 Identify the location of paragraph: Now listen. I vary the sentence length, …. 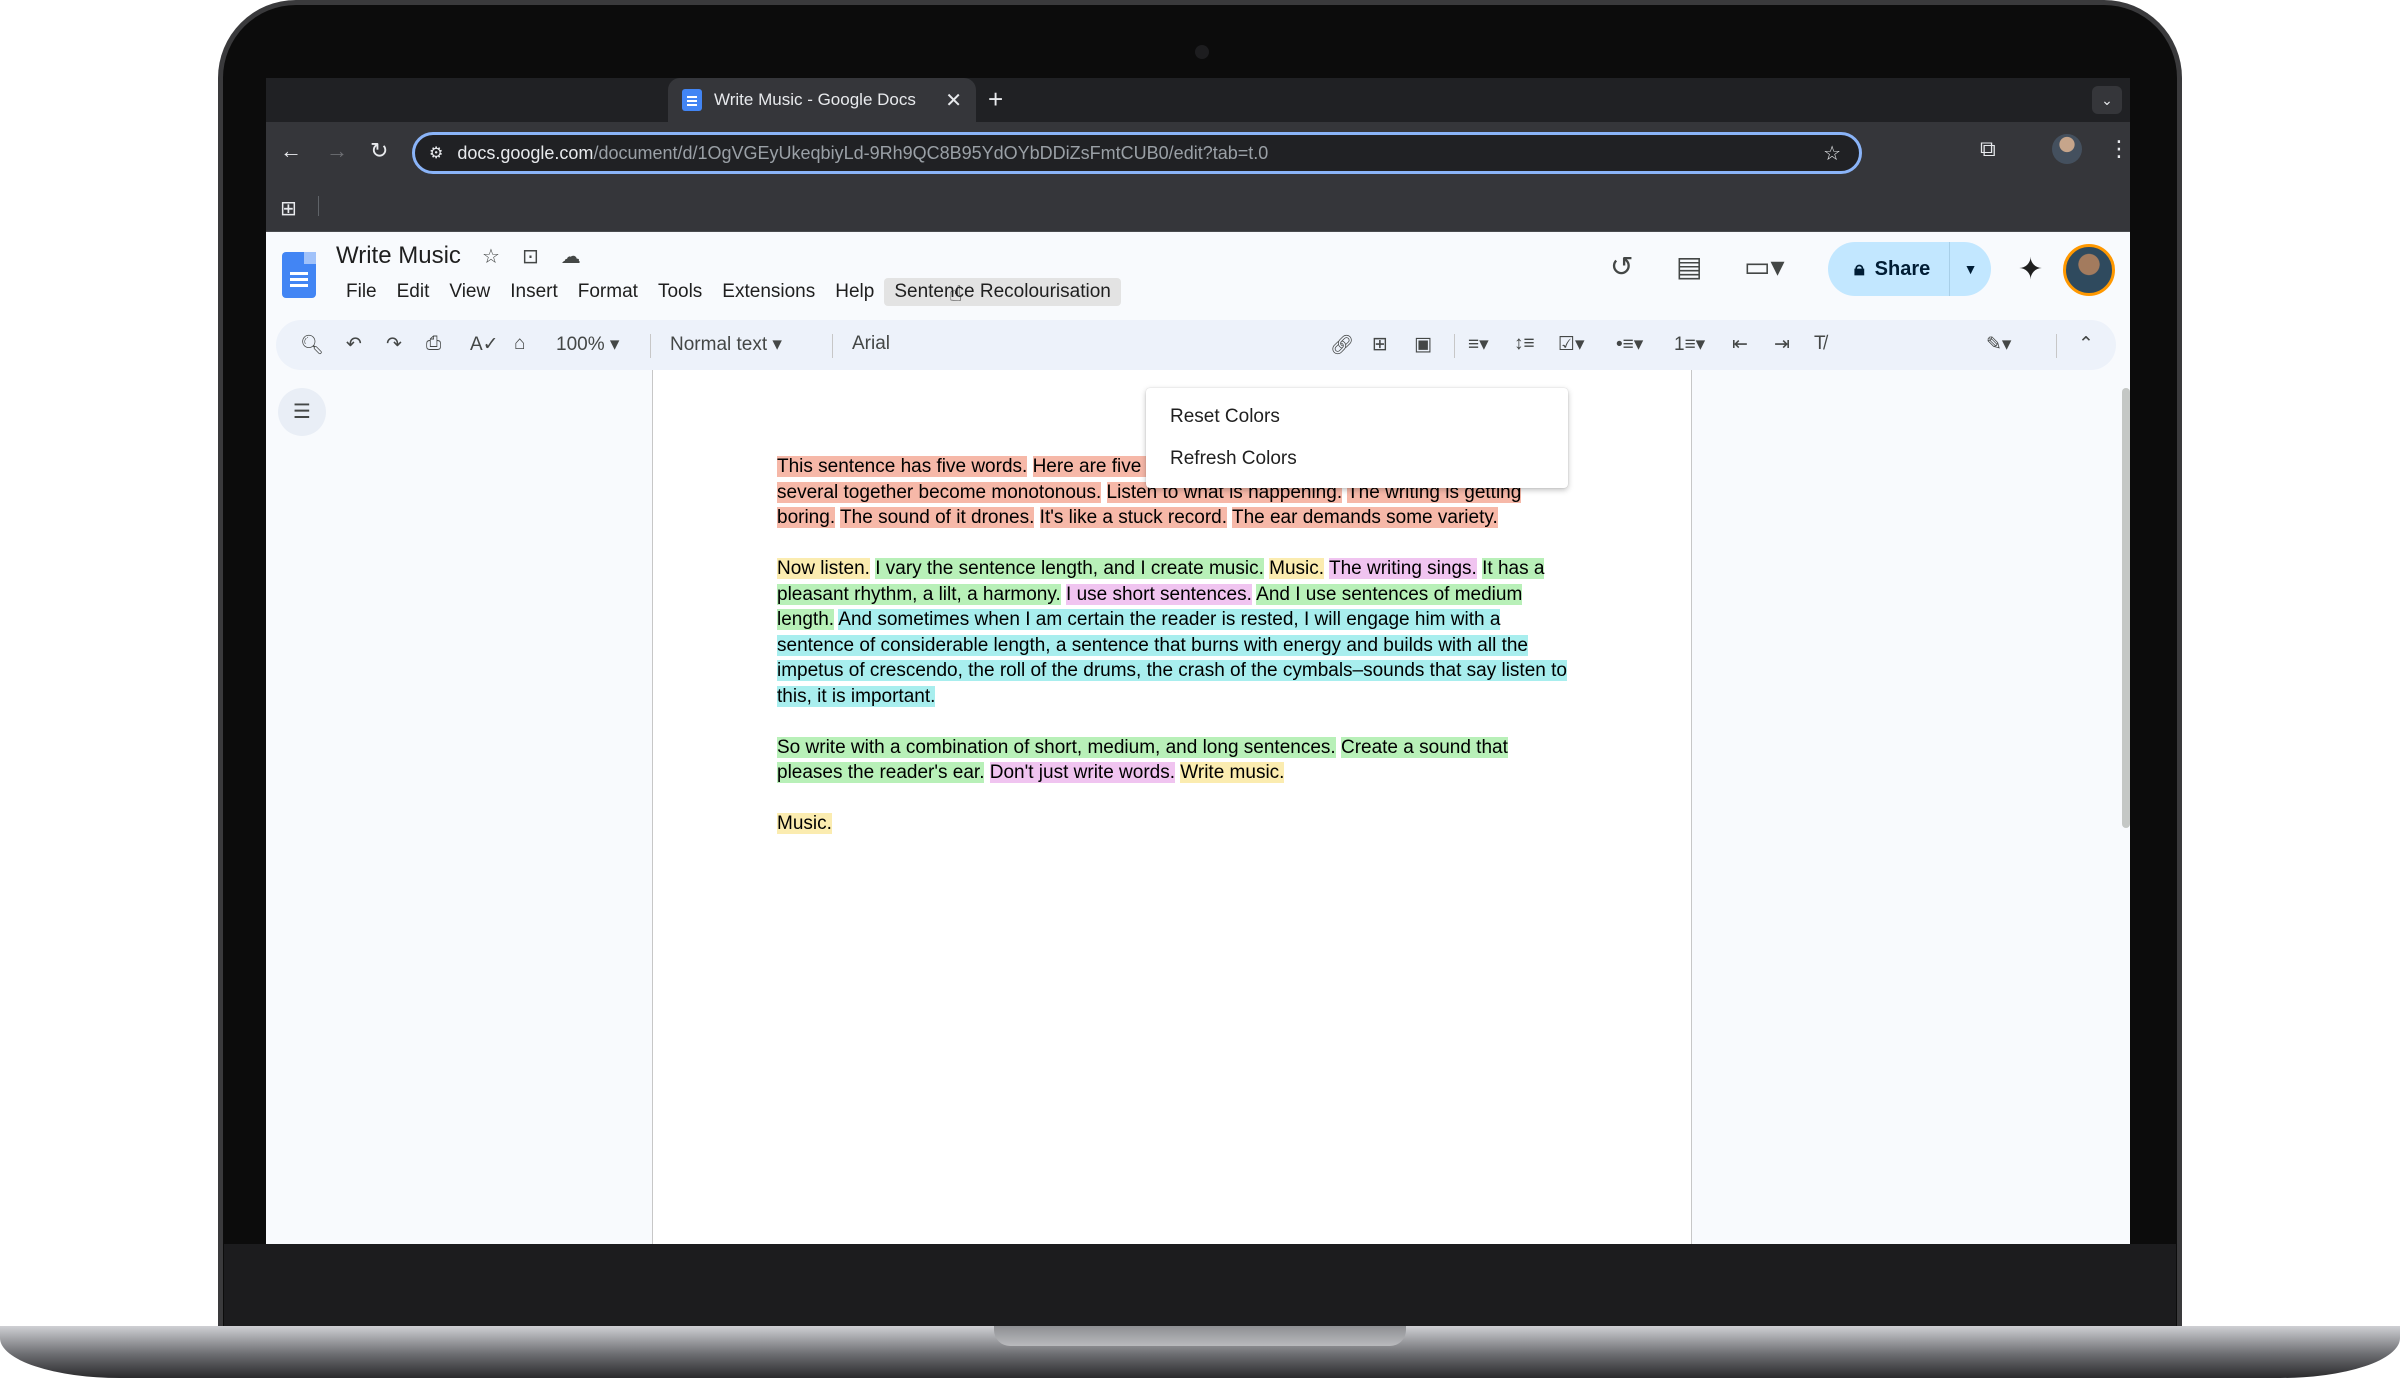
(1172, 632).